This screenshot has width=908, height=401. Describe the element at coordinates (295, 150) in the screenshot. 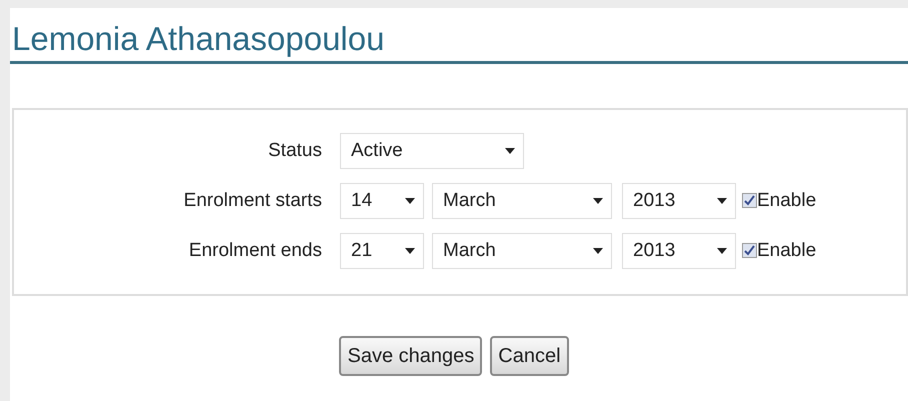

I see `field-label: Status` at that location.